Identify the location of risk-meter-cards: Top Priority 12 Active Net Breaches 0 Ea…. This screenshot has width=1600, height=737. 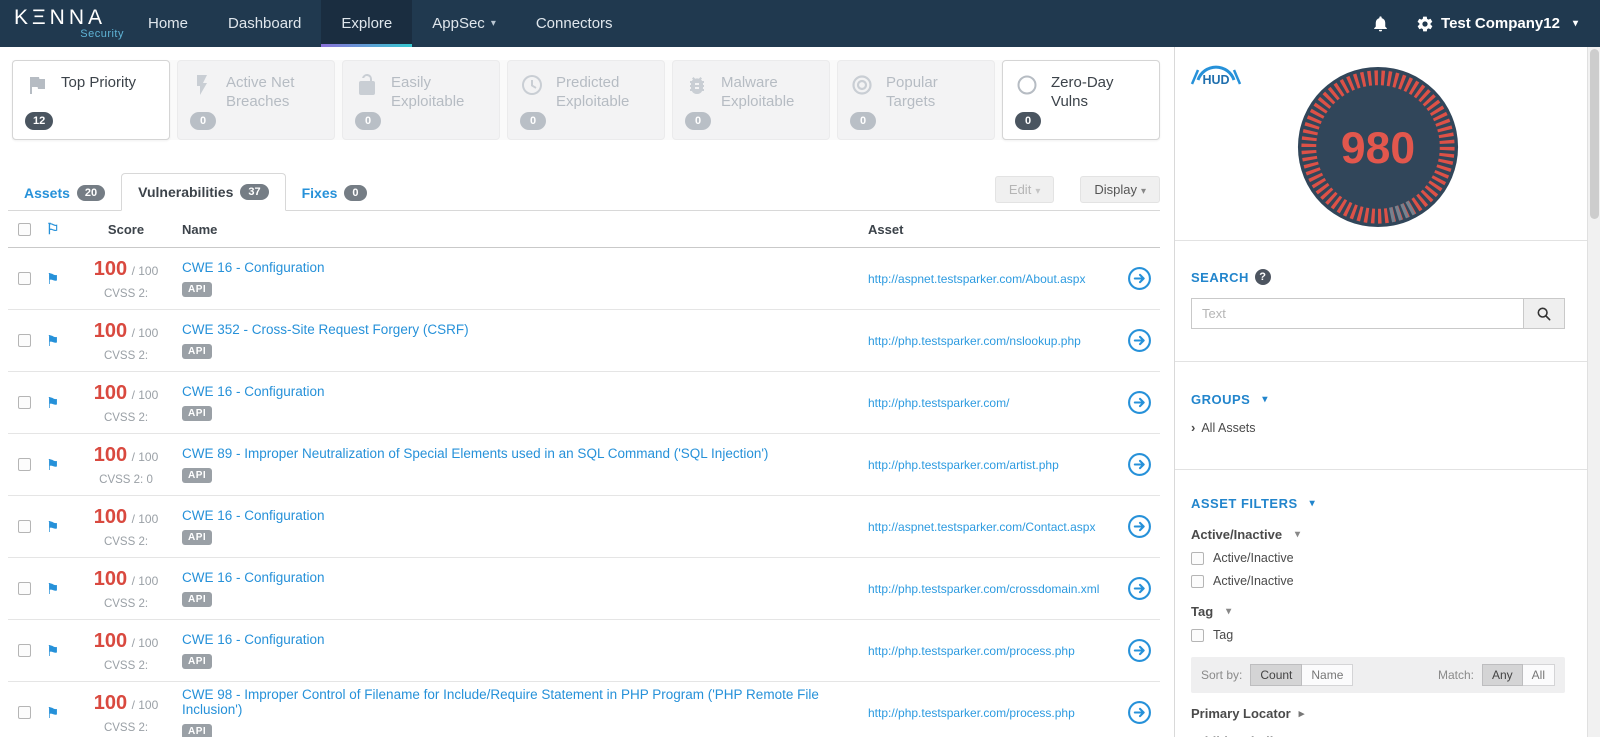
(586, 100).